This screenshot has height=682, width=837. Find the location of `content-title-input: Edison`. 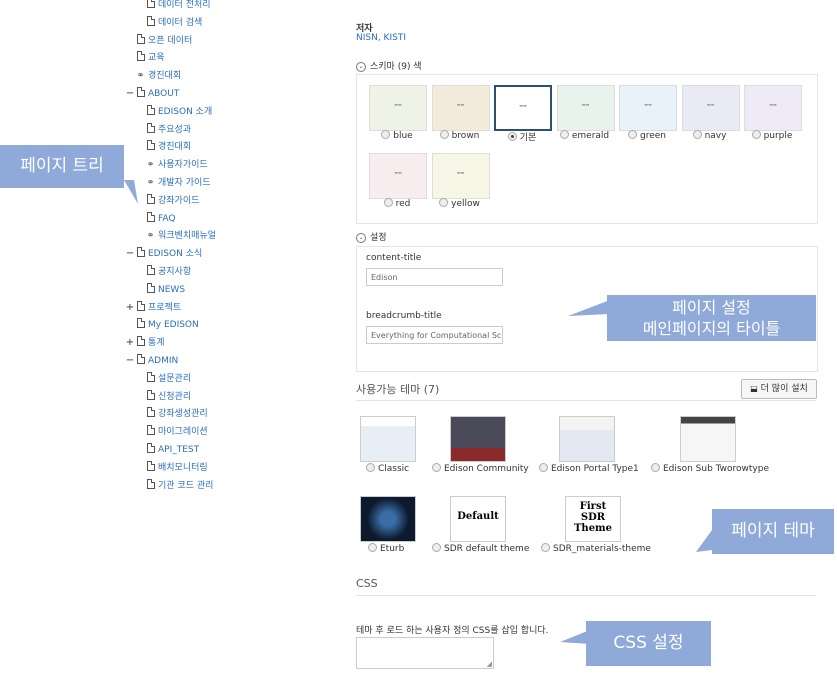

content-title-input: Edison is located at coordinates (434, 277).